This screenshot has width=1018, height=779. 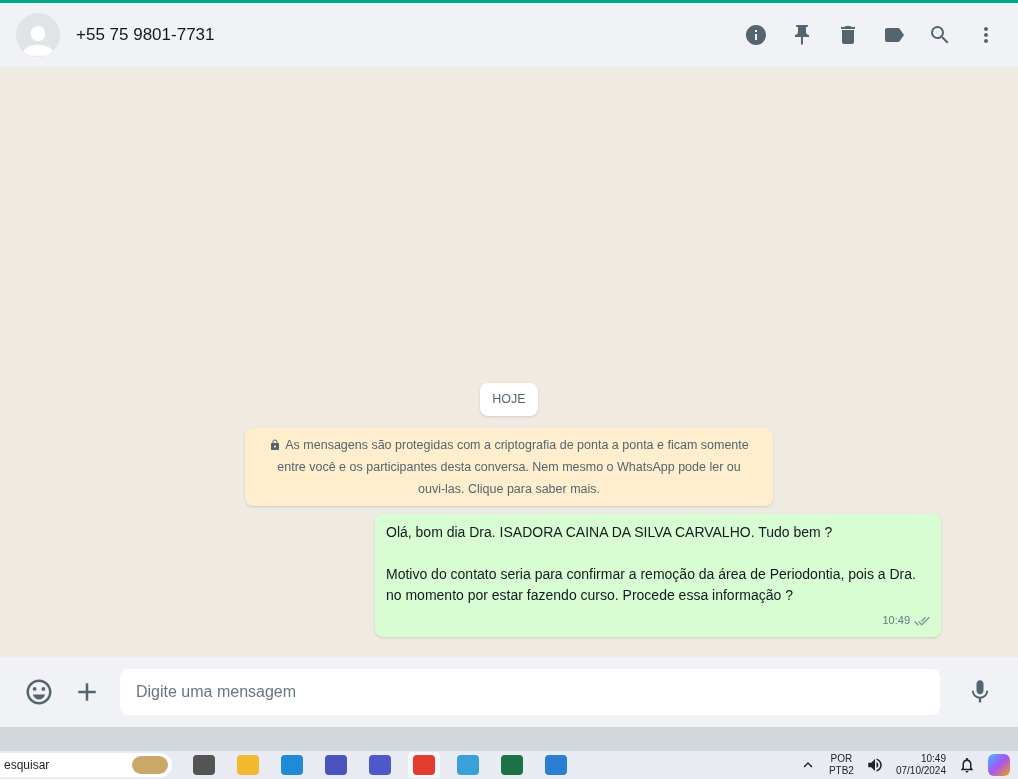 I want to click on notice-text: As mensagens são protegidas com a criptografia de ponta a ponta e ficam somente entre você e os participantes desta conversa. Nem mesmo o WhatsApp pode ler ou ouvi-las. Clique para saber mais., so click(x=509, y=467).